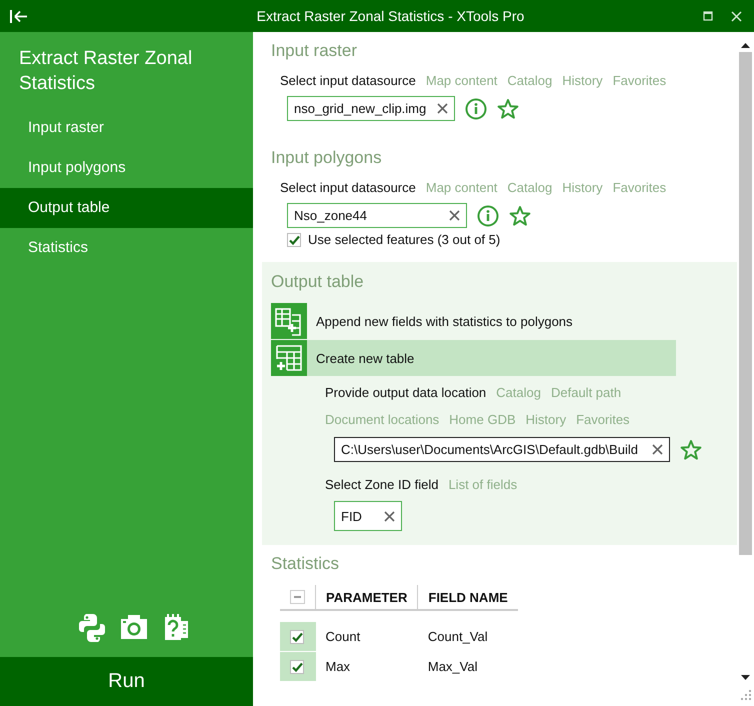 This screenshot has width=754, height=706. What do you see at coordinates (377, 215) in the screenshot?
I see `input-field: Nso_zone44` at bounding box center [377, 215].